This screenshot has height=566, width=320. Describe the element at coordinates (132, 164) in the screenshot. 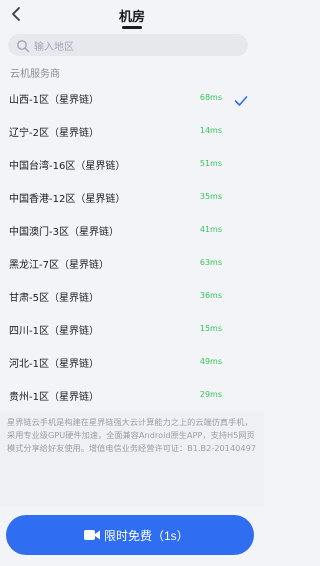

I see `server-row: 中国台湾-16区（星界链） 51ms` at that location.